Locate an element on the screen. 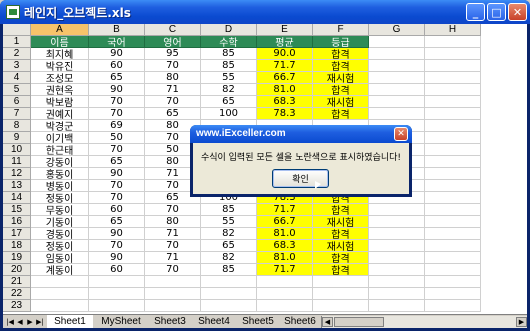 Image resolution: width=530 pixels, height=331 pixels. table-cell: 60 is located at coordinates (117, 270).